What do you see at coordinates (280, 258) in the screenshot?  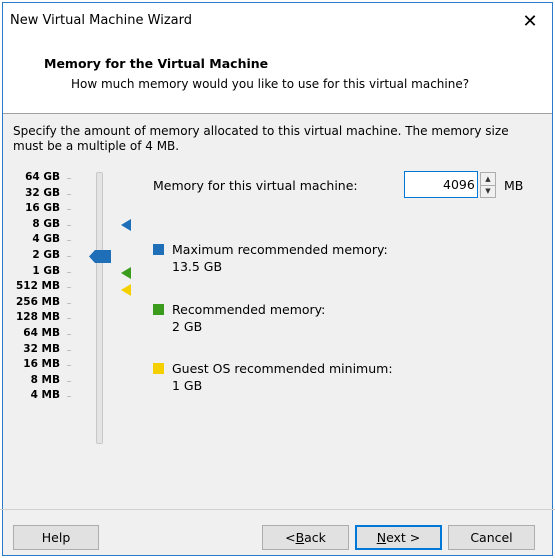 I see `max-recommended-legend: Maximum recommended memory: 13.5 GB` at bounding box center [280, 258].